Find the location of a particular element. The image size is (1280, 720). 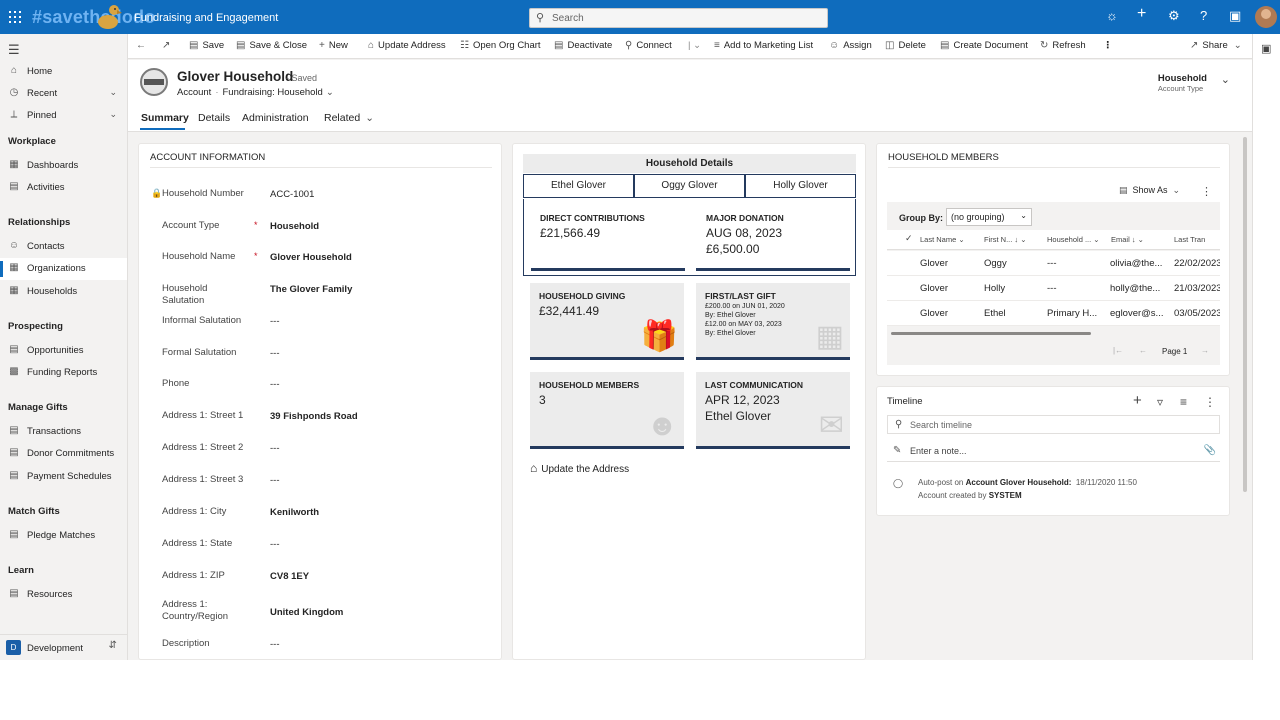

area-switcher: D Development ⇵ is located at coordinates (63, 647).